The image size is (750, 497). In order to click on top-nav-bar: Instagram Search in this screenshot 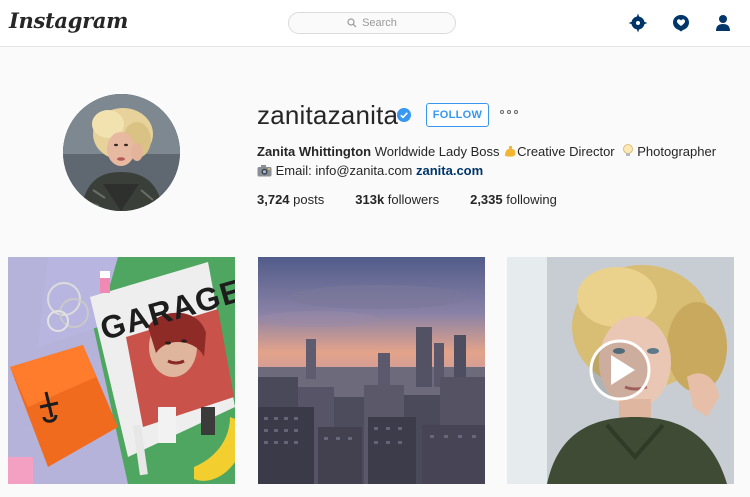, I will do `click(375, 23)`.